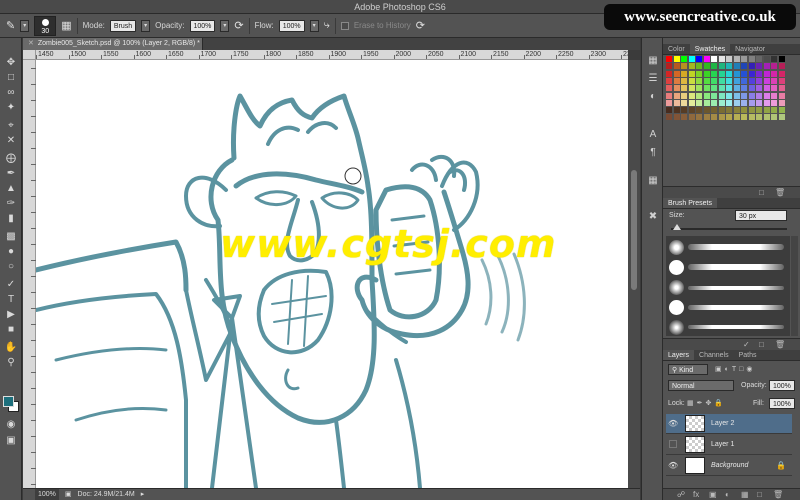 The height and width of the screenshot is (500, 800). Describe the element at coordinates (782, 403) in the screenshot. I see `fill-field: 100%` at that location.